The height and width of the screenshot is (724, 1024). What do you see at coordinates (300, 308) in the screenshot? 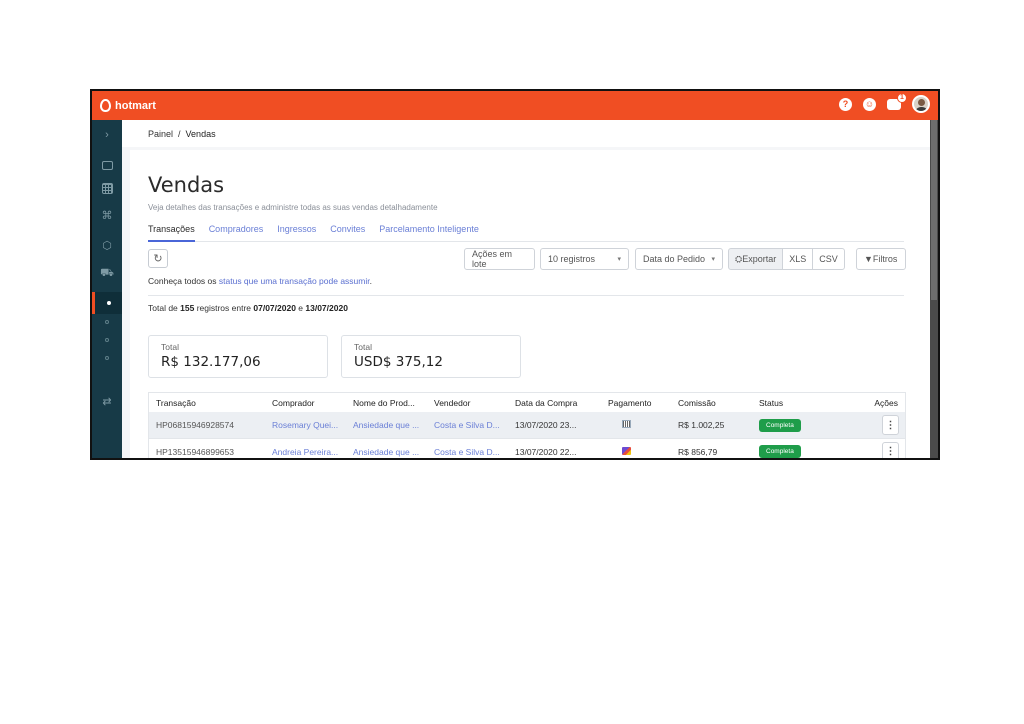
I see `records-and: e` at bounding box center [300, 308].